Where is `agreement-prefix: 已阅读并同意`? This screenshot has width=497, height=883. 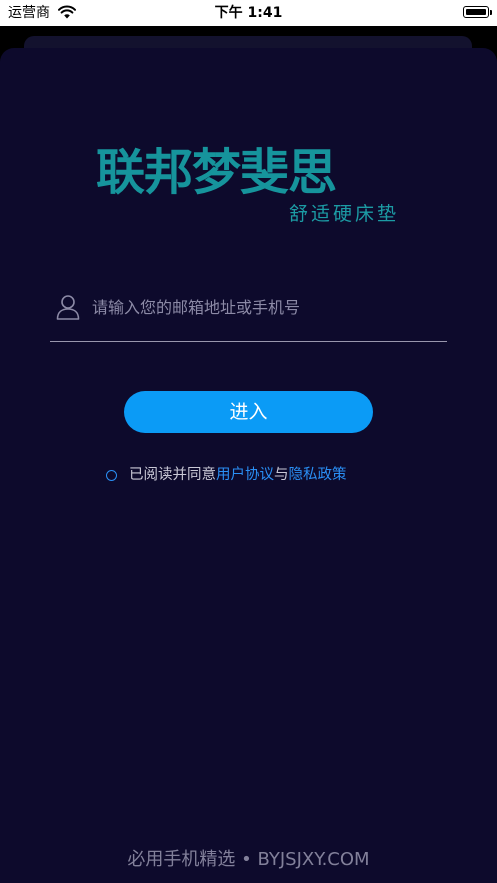
agreement-prefix: 已阅读并同意 is located at coordinates (172, 475).